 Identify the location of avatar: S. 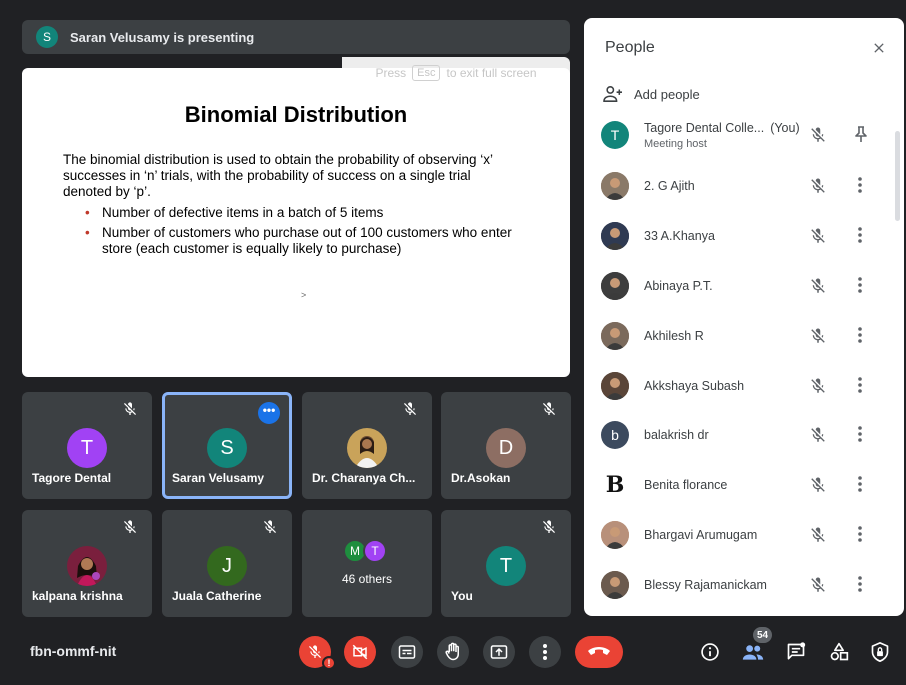
(227, 448).